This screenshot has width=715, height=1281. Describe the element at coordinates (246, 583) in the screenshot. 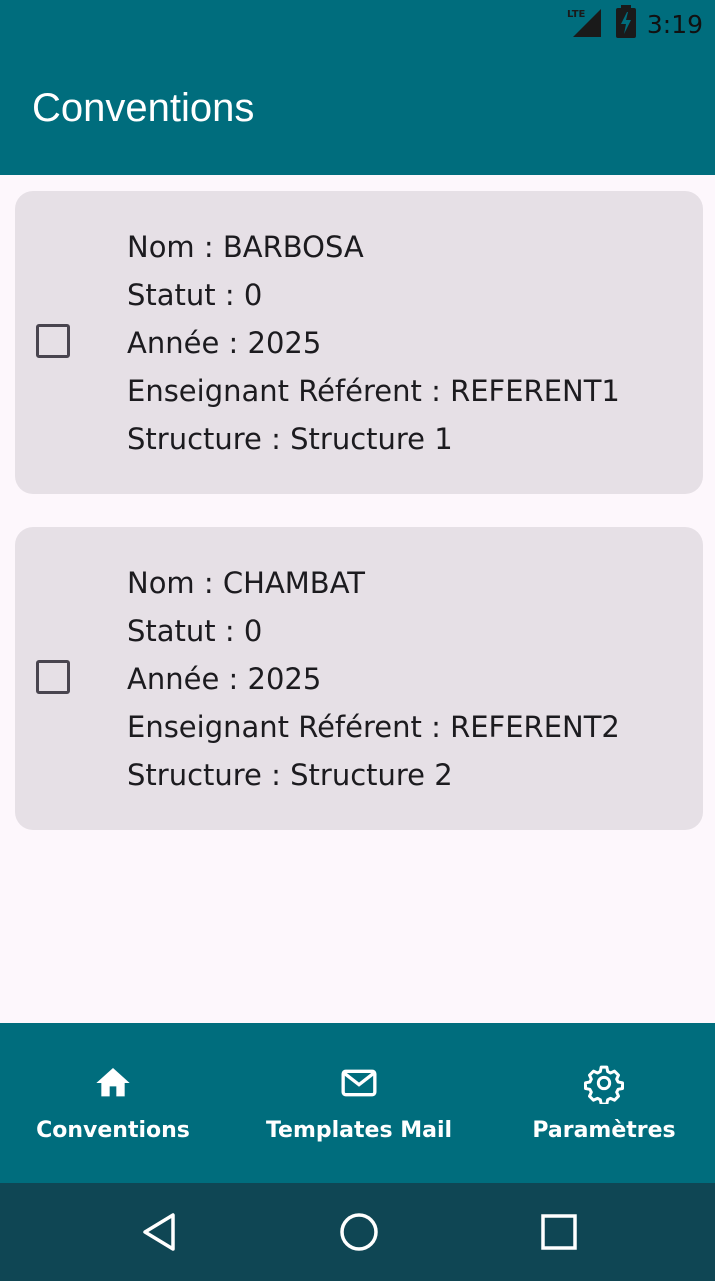

I see `field-nom: Nom : CHAMBAT` at that location.